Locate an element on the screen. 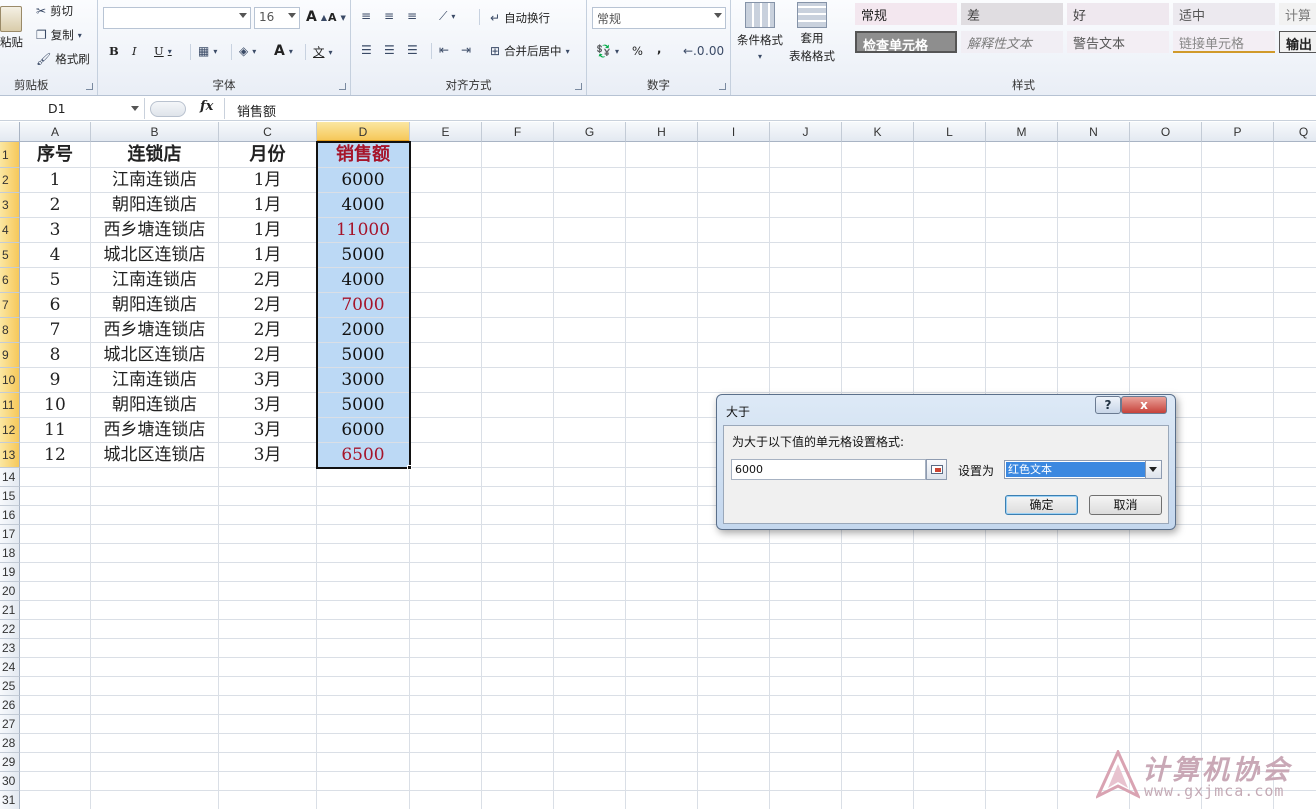 The width and height of the screenshot is (1316, 809). table-cell: 2 is located at coordinates (55, 205).